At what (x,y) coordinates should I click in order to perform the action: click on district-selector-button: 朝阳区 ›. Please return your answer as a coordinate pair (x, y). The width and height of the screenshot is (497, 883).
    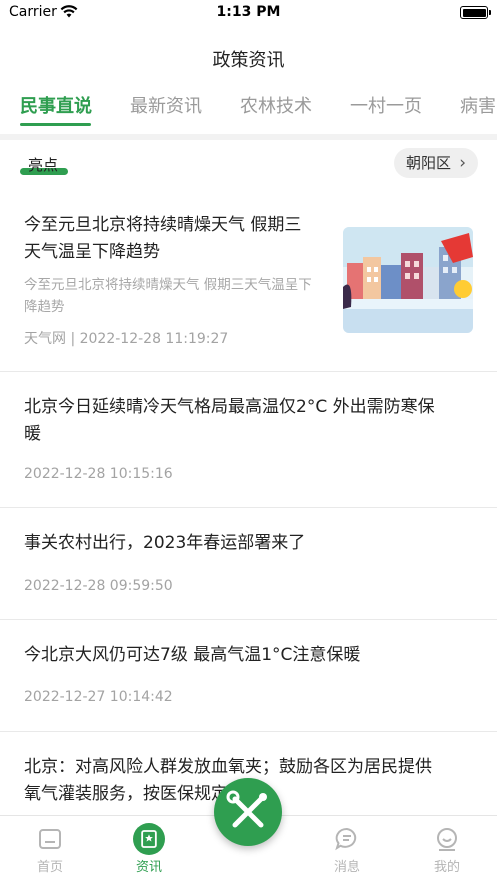
    Looking at the image, I should click on (436, 163).